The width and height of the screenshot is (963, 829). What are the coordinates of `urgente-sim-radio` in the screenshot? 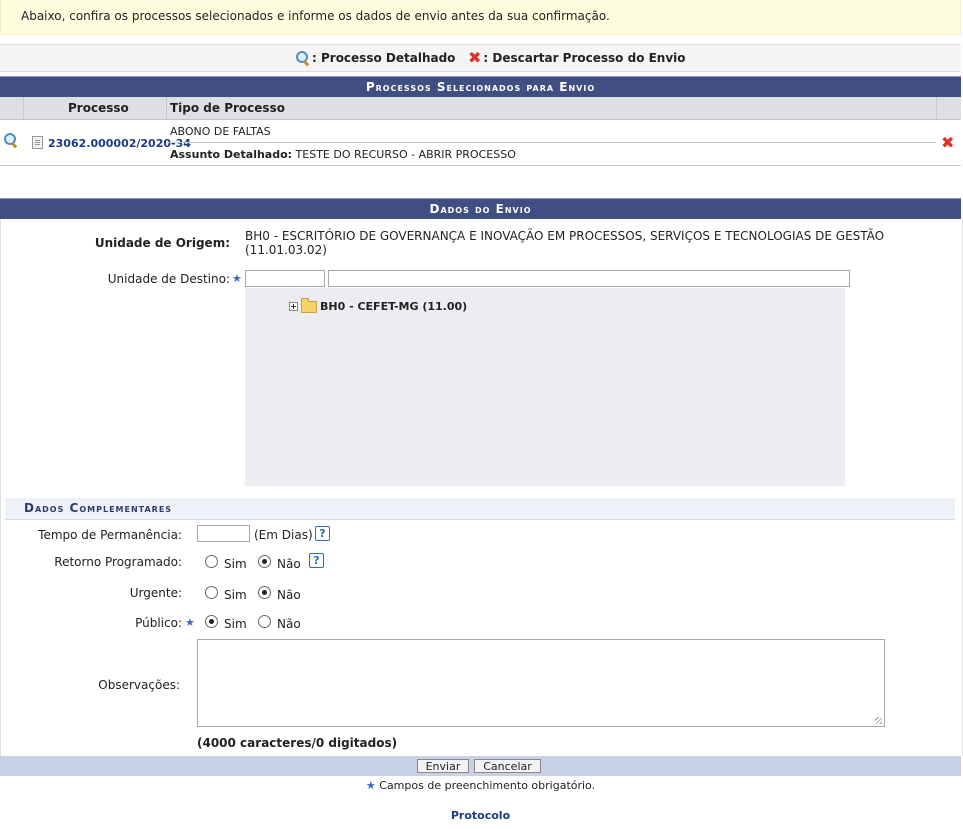 It's located at (211, 592).